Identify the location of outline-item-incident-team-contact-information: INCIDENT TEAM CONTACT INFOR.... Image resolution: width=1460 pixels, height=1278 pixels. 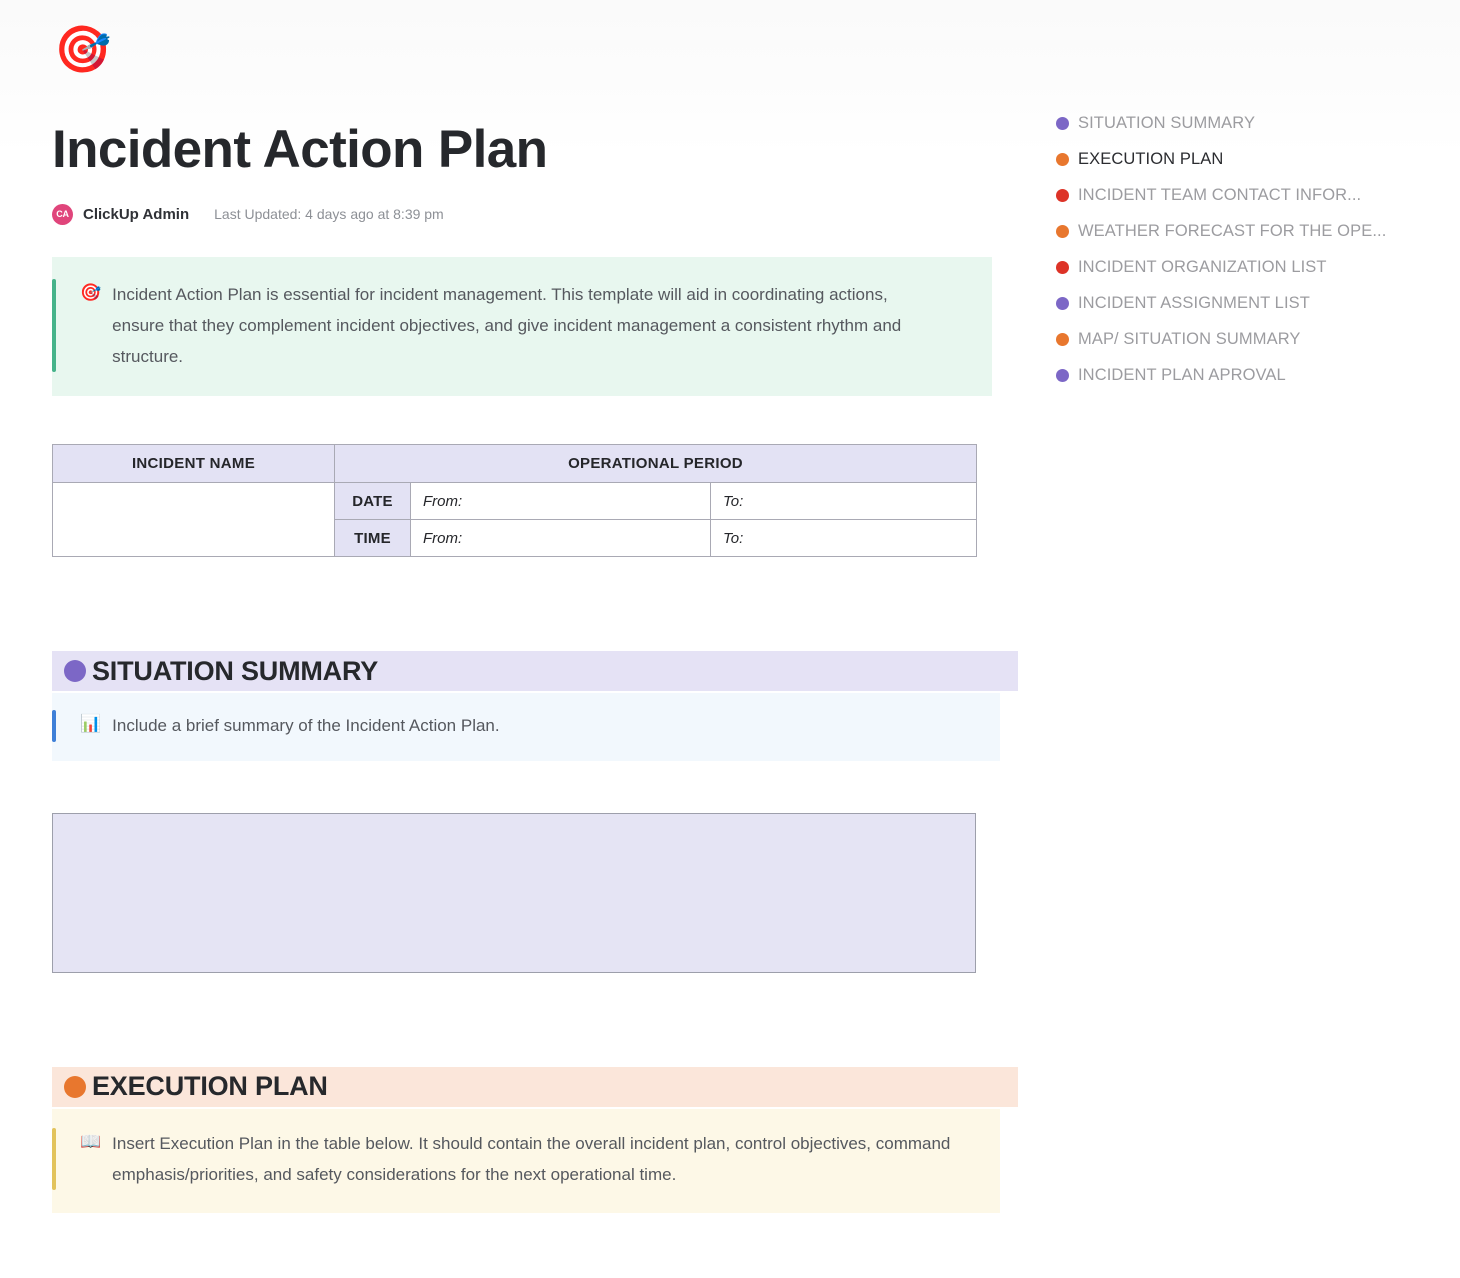
(1258, 195).